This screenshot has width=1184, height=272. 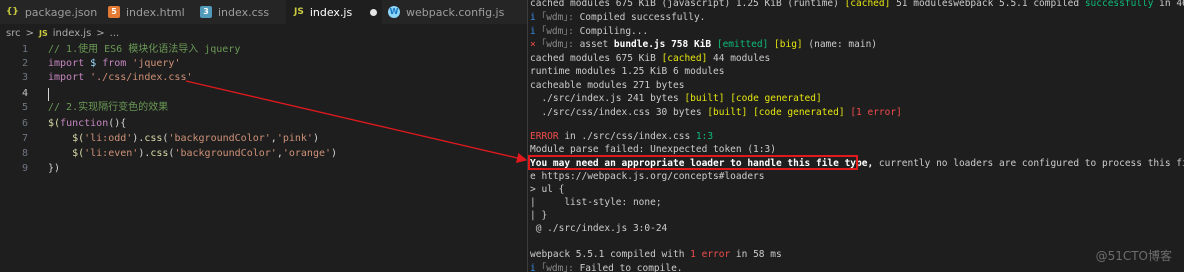 What do you see at coordinates (1133, 256) in the screenshot?
I see `watermark: @51CTO博客` at bounding box center [1133, 256].